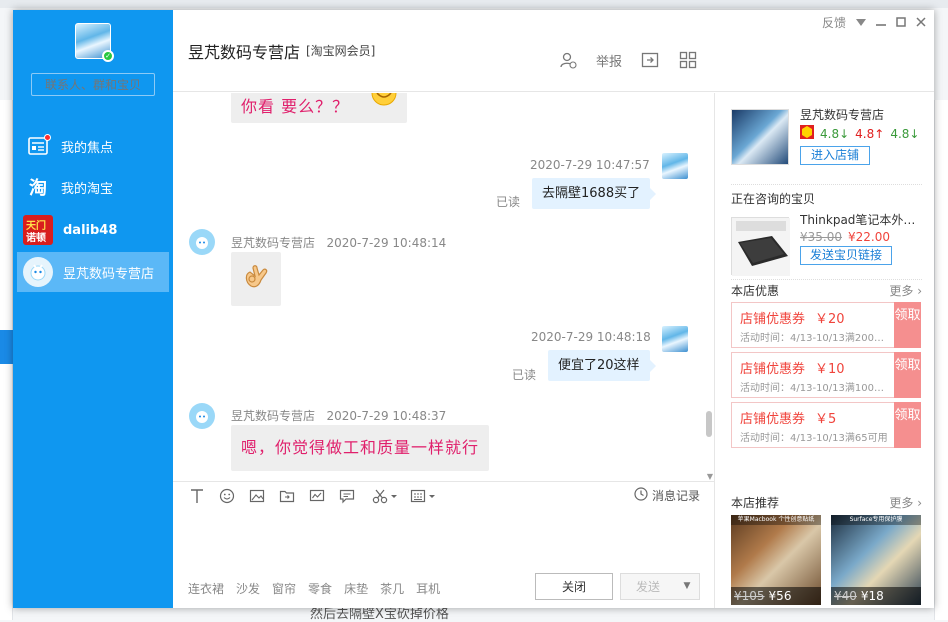  I want to click on chart-screen-icon, so click(317, 496).